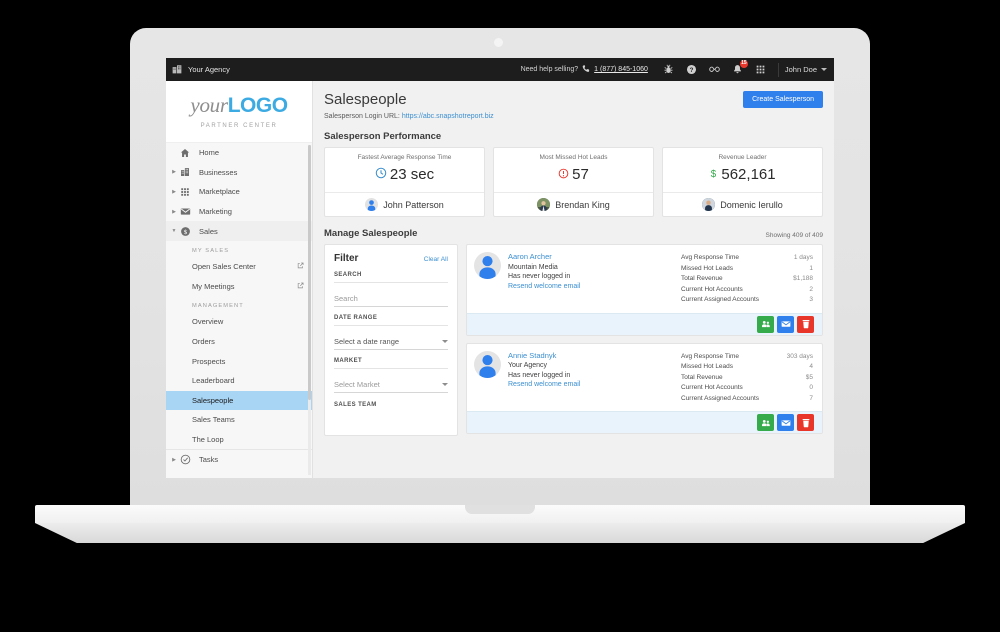 The image size is (1000, 632). I want to click on search-input: Search, so click(346, 298).